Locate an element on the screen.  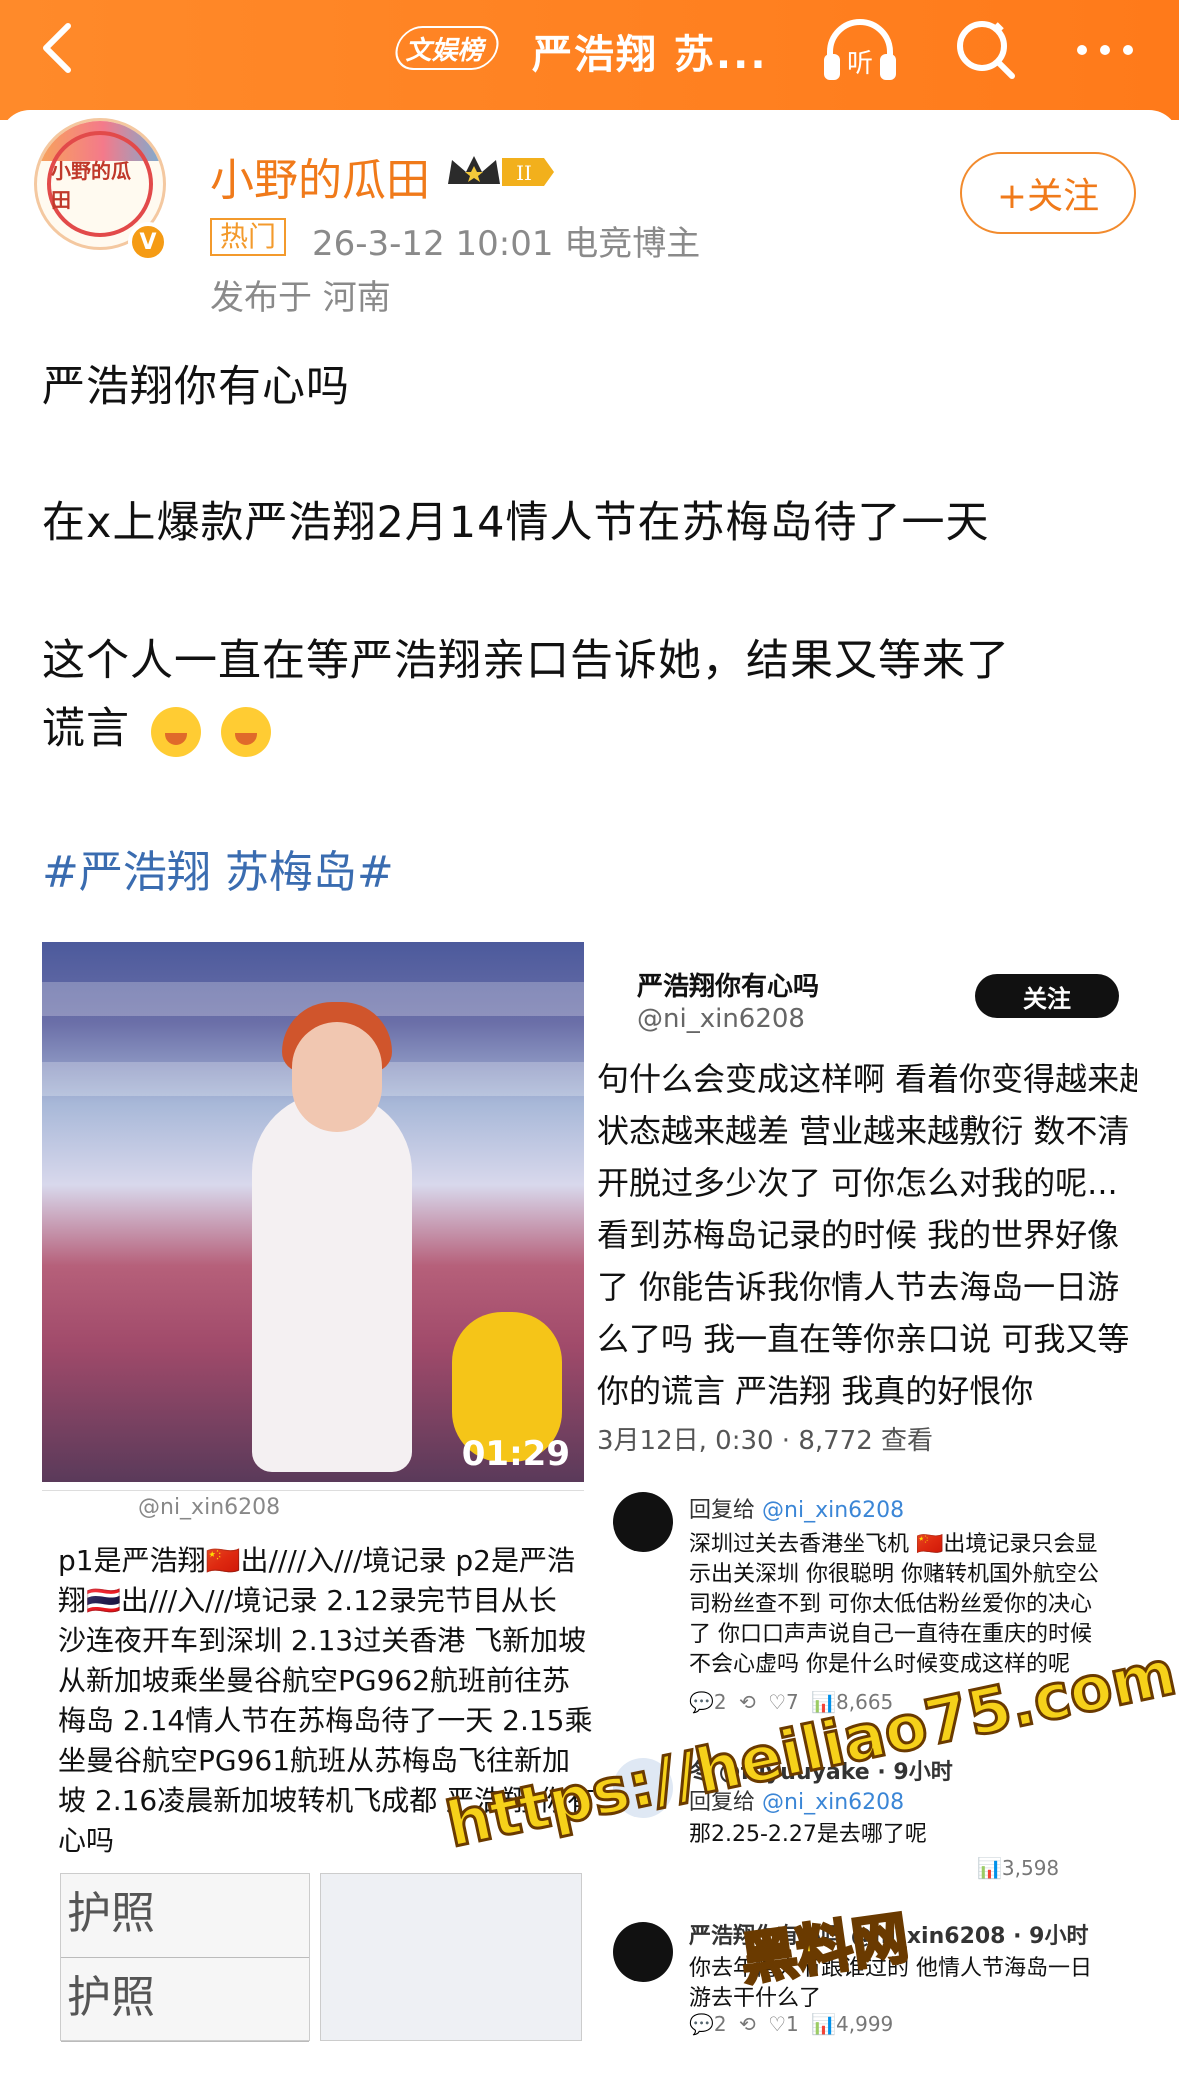
ranking-badge: 文娱榜 is located at coordinates (447, 48).